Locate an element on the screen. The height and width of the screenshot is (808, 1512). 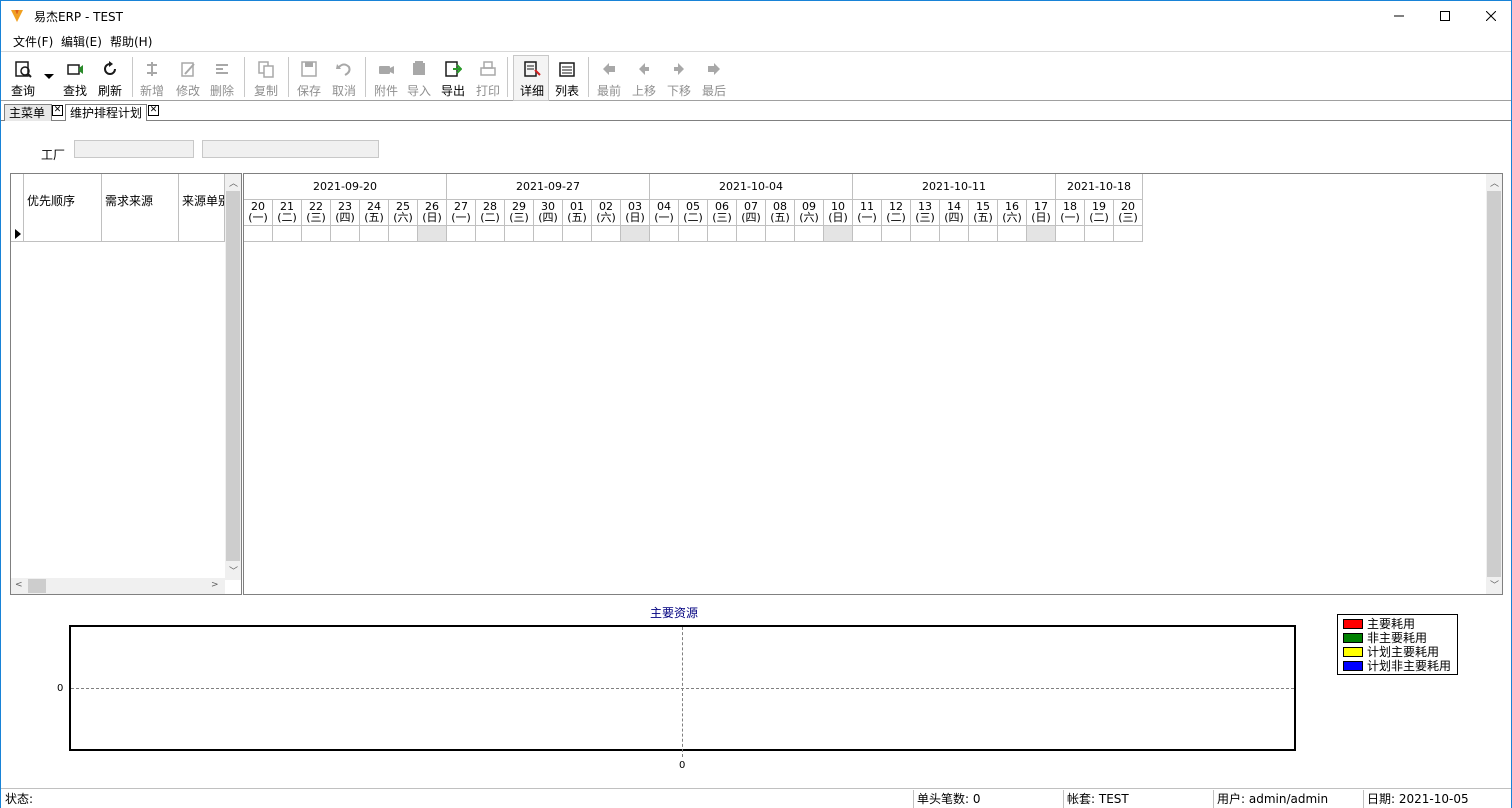
day-header: 09 (六) is located at coordinates (809, 213).